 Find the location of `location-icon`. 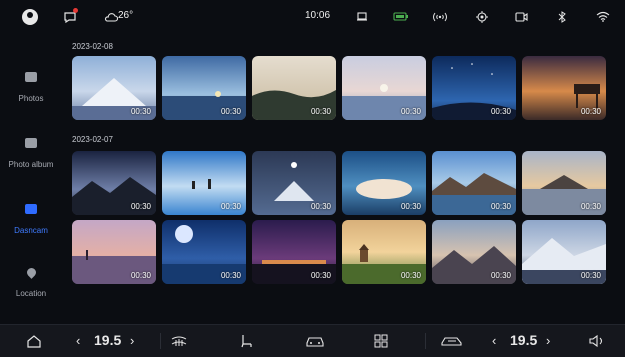

location-icon is located at coordinates (31, 272).